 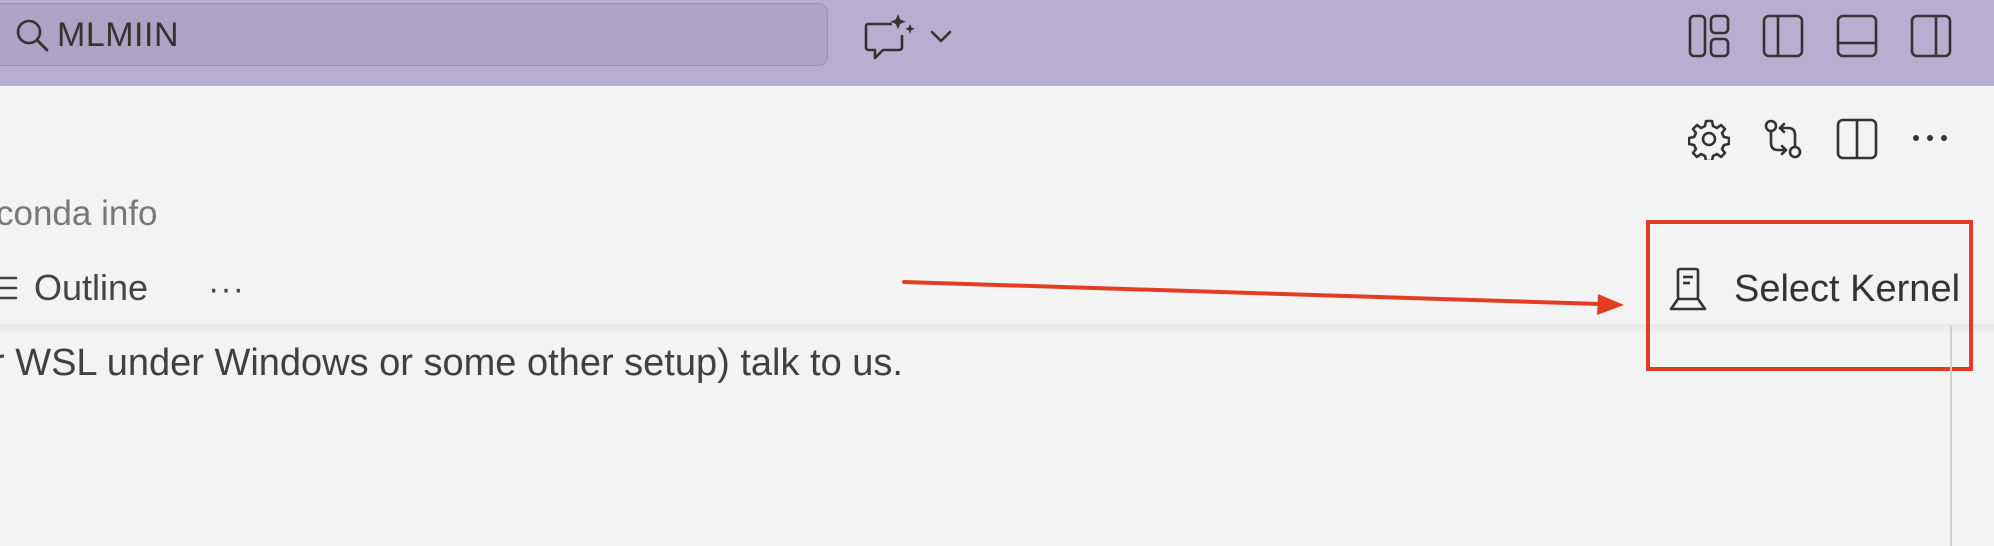 What do you see at coordinates (889, 37) in the screenshot?
I see `chat-sparkle-icon` at bounding box center [889, 37].